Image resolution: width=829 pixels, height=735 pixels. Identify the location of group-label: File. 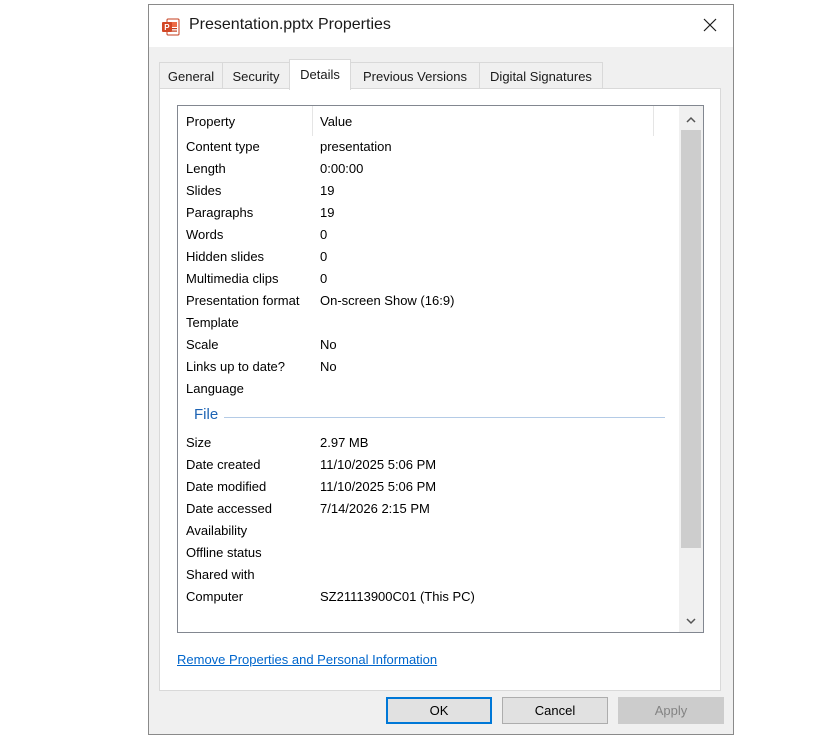
(206, 414).